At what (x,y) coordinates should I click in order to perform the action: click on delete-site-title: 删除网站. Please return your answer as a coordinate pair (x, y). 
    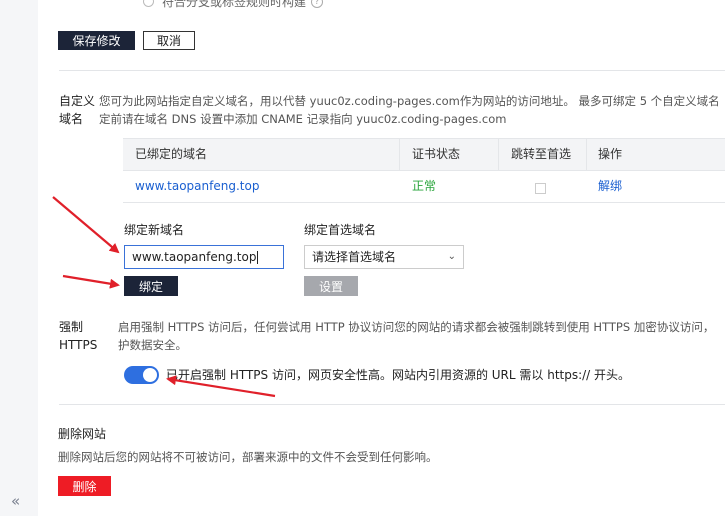
    Looking at the image, I should click on (82, 434).